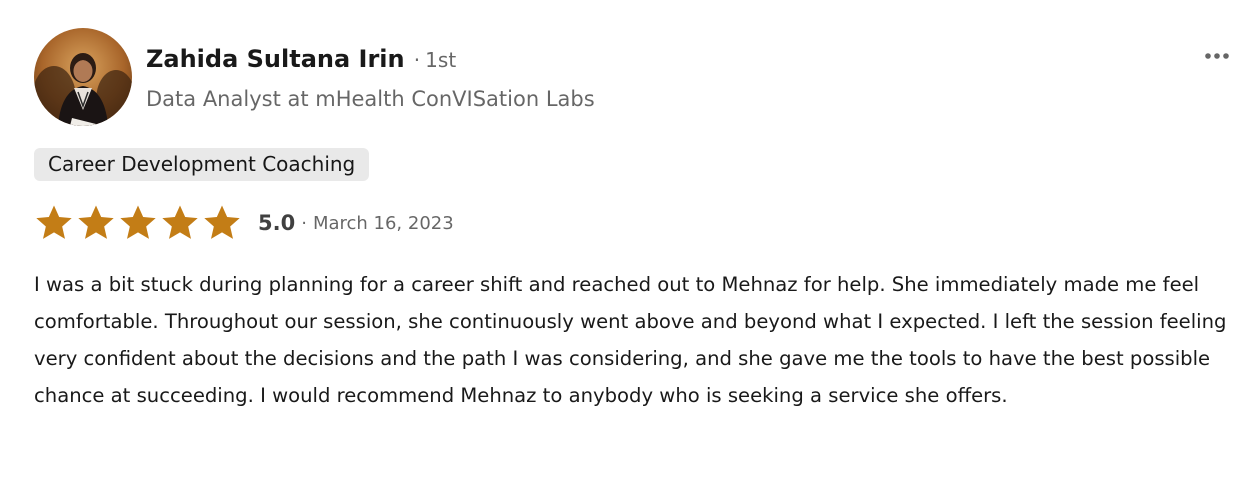 Image resolution: width=1251 pixels, height=477 pixels. Describe the element at coordinates (244, 223) in the screenshot. I see `rating-row: 5.0 · March 16, 2023` at that location.